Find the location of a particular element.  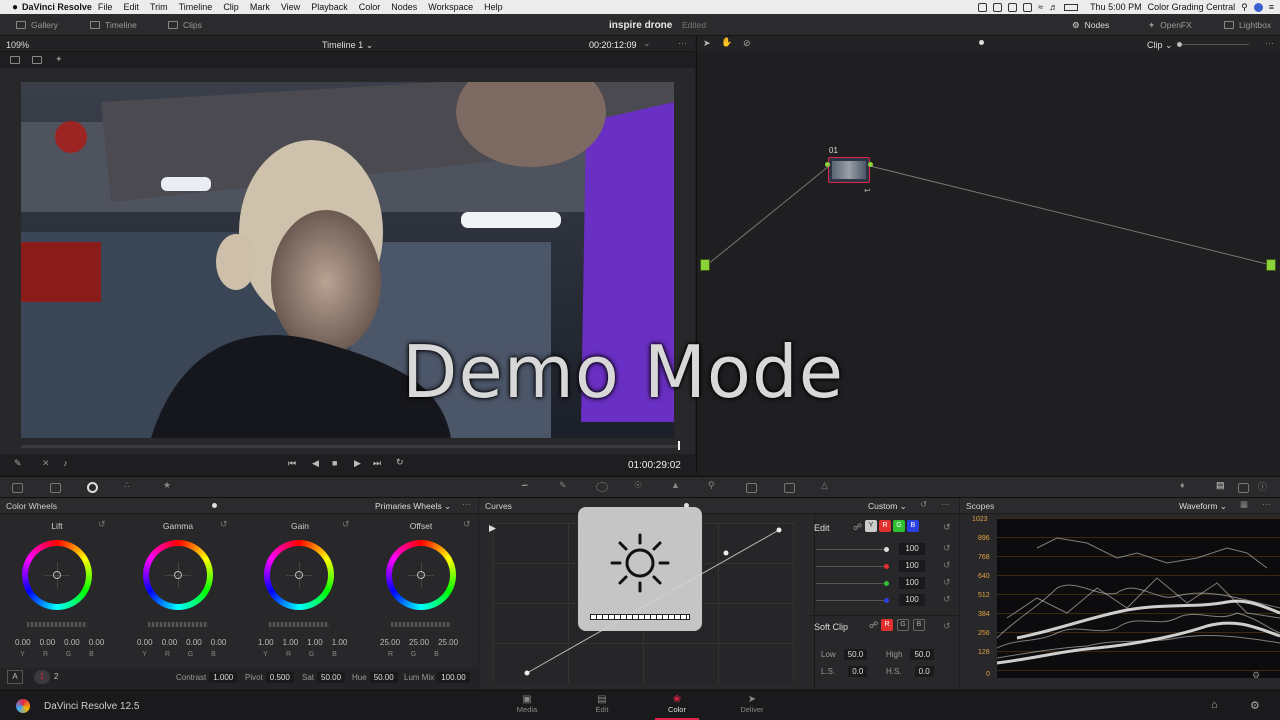

gain-values: 1.00 1.00 1.00 1.00 is located at coordinates (302, 642).